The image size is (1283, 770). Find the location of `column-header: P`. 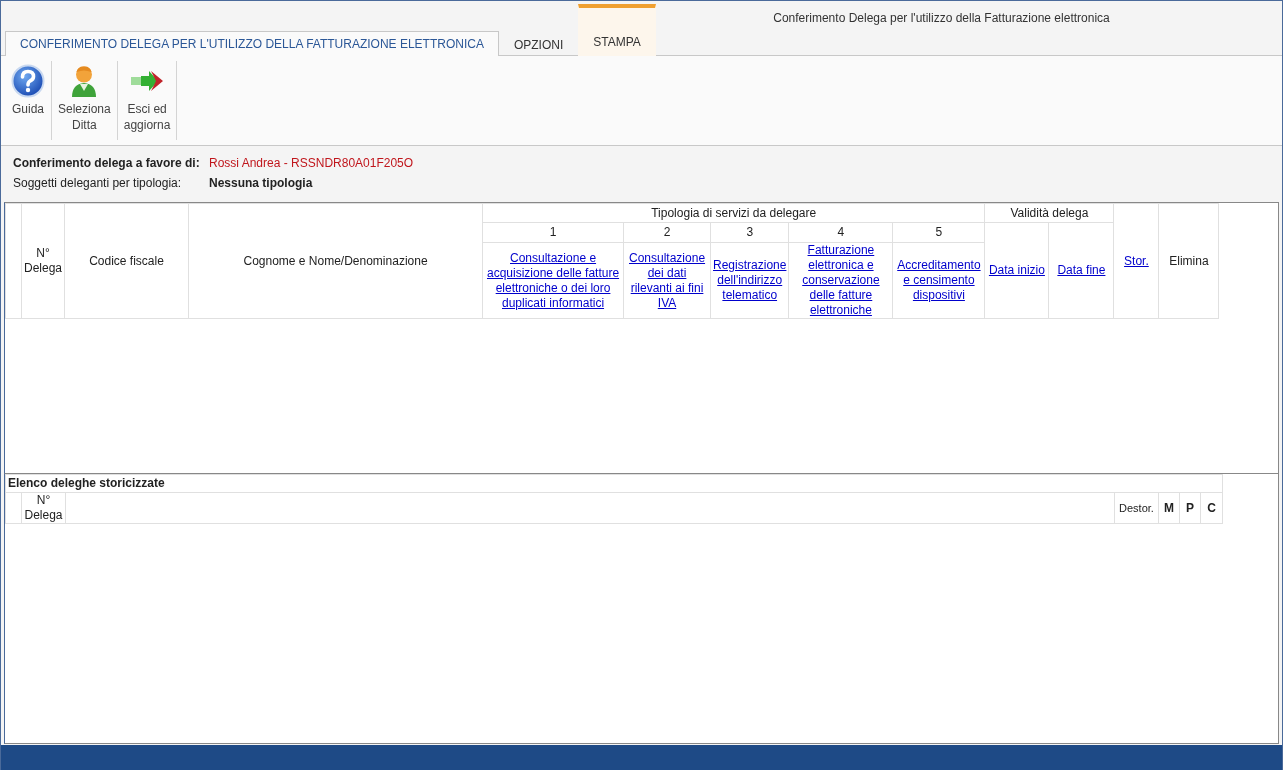

column-header: P is located at coordinates (1190, 507).